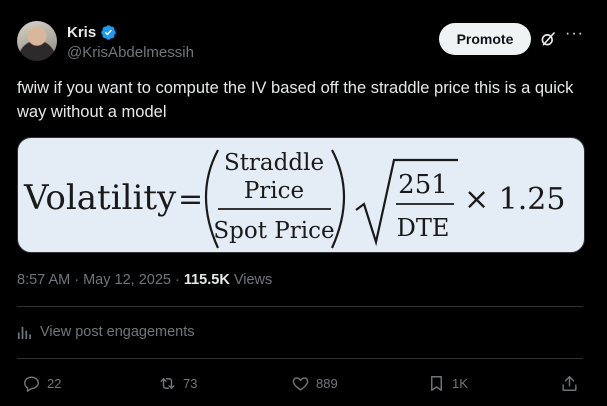 This screenshot has height=406, width=607. I want to click on views-count: 115.5K, so click(206, 280).